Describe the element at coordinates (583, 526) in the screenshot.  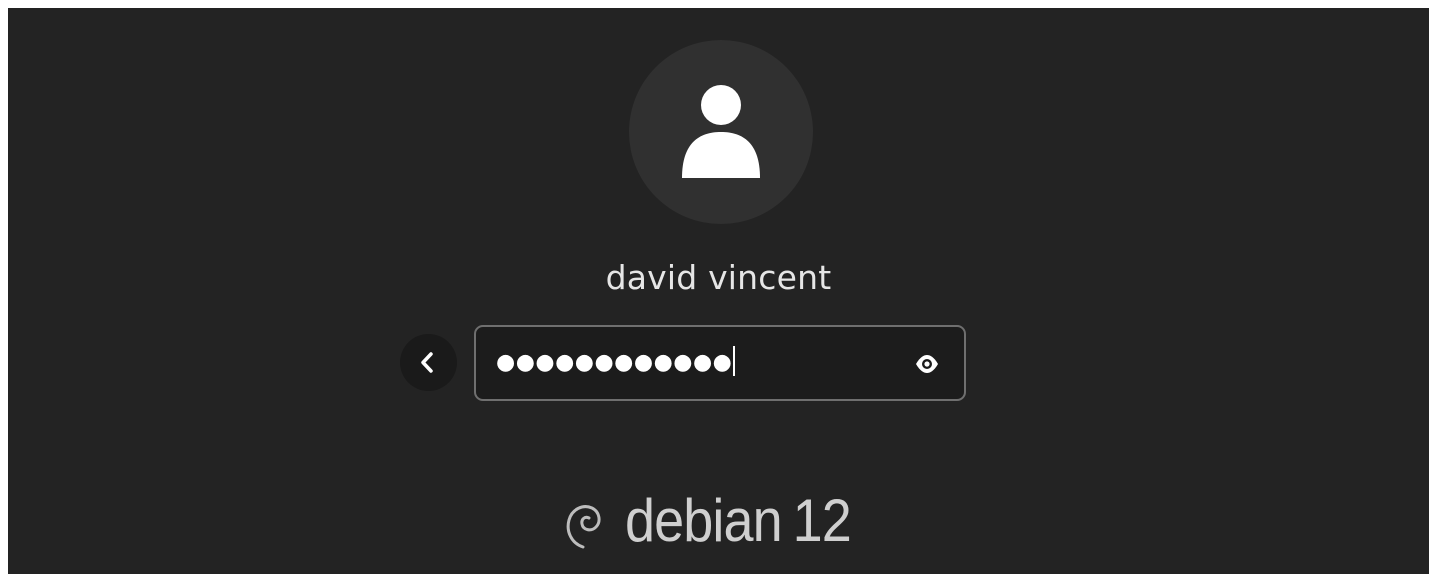
I see `debian-swirl-icon` at that location.